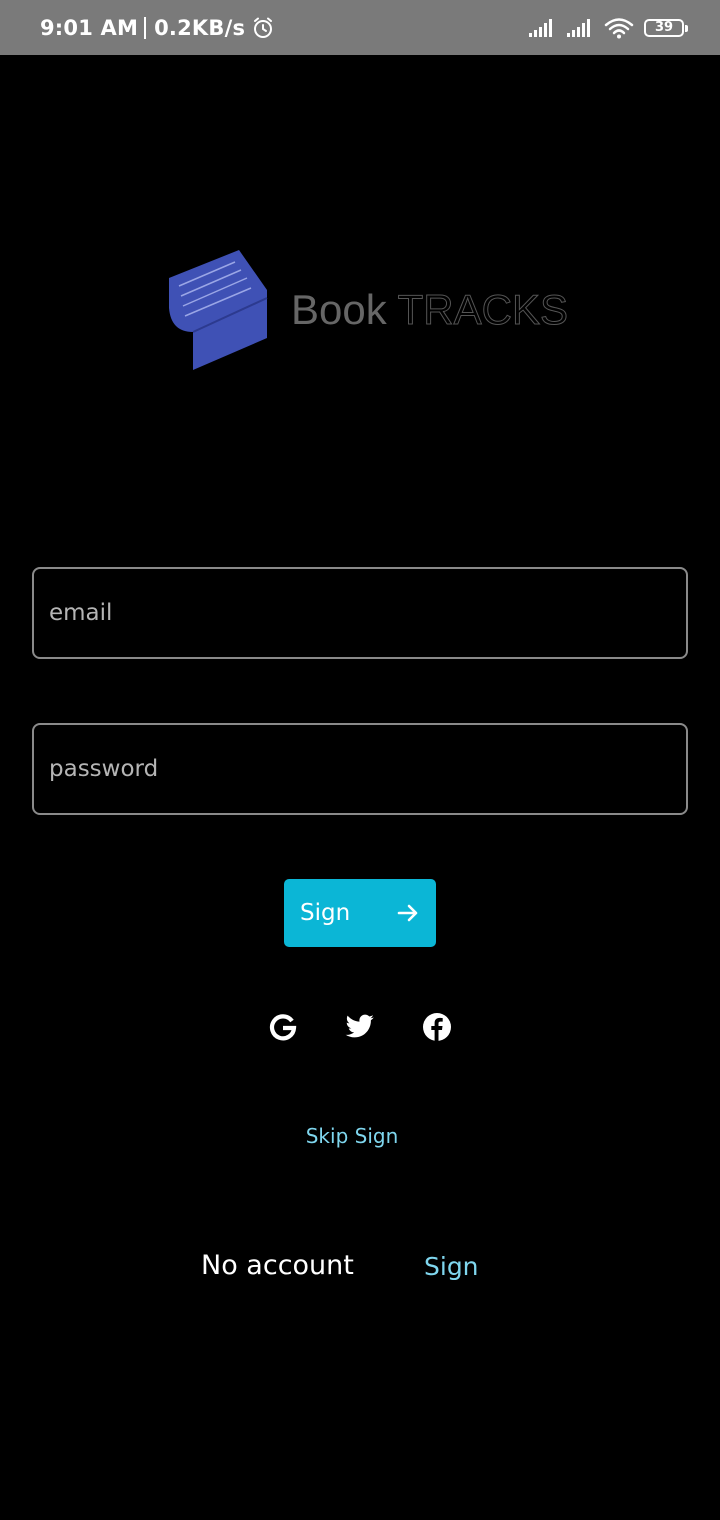 The width and height of the screenshot is (720, 1520). What do you see at coordinates (451, 1266) in the screenshot?
I see `sign-up-link: Sign` at bounding box center [451, 1266].